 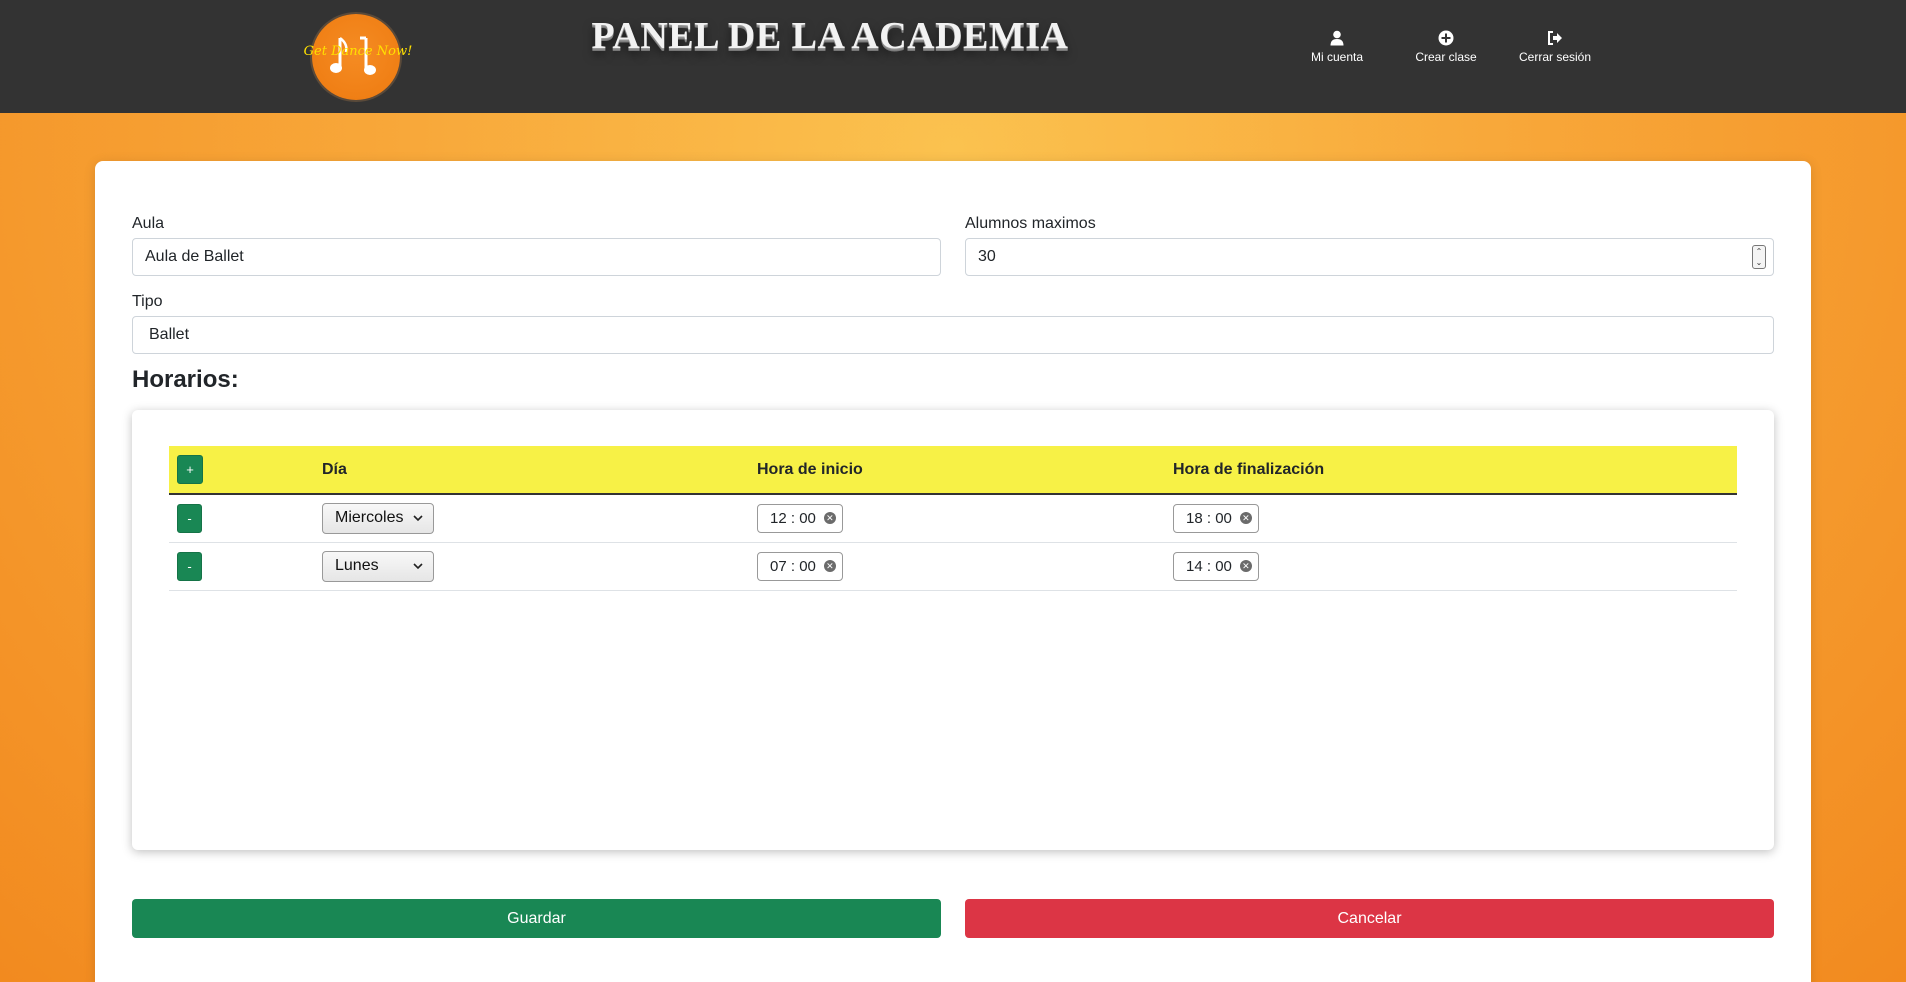 I want to click on add-column-header: +, so click(x=241, y=470).